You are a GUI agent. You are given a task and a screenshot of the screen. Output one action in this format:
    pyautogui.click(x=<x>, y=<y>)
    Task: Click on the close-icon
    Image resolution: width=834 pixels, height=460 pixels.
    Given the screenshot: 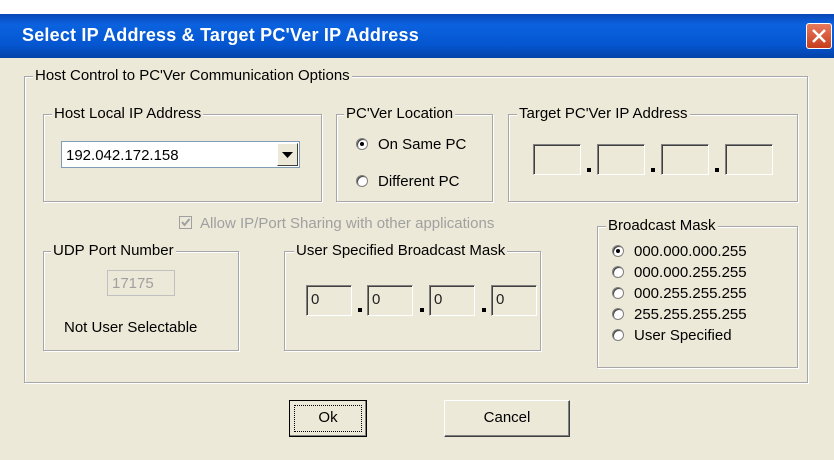 What is the action you would take?
    pyautogui.click(x=819, y=36)
    